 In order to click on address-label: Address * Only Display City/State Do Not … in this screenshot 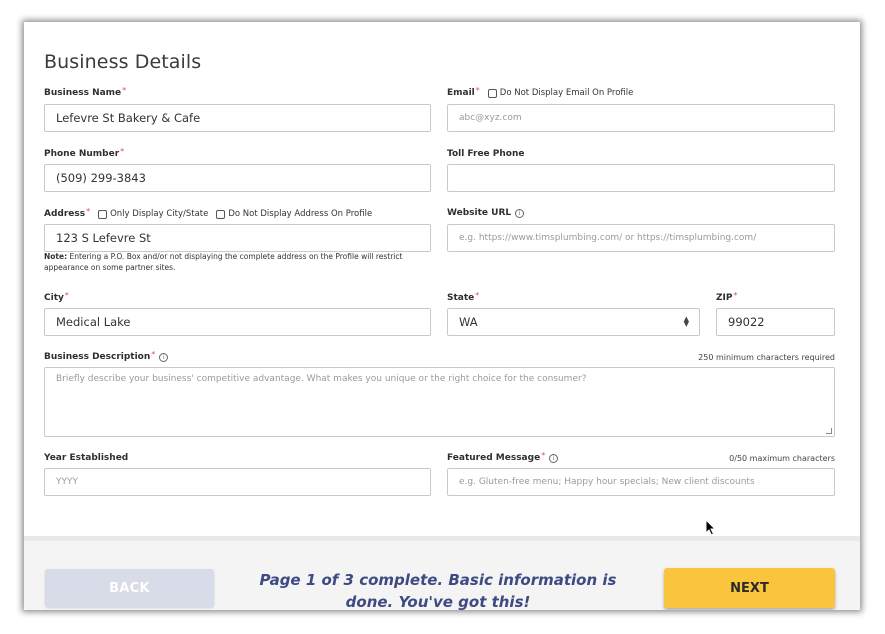, I will do `click(208, 213)`.